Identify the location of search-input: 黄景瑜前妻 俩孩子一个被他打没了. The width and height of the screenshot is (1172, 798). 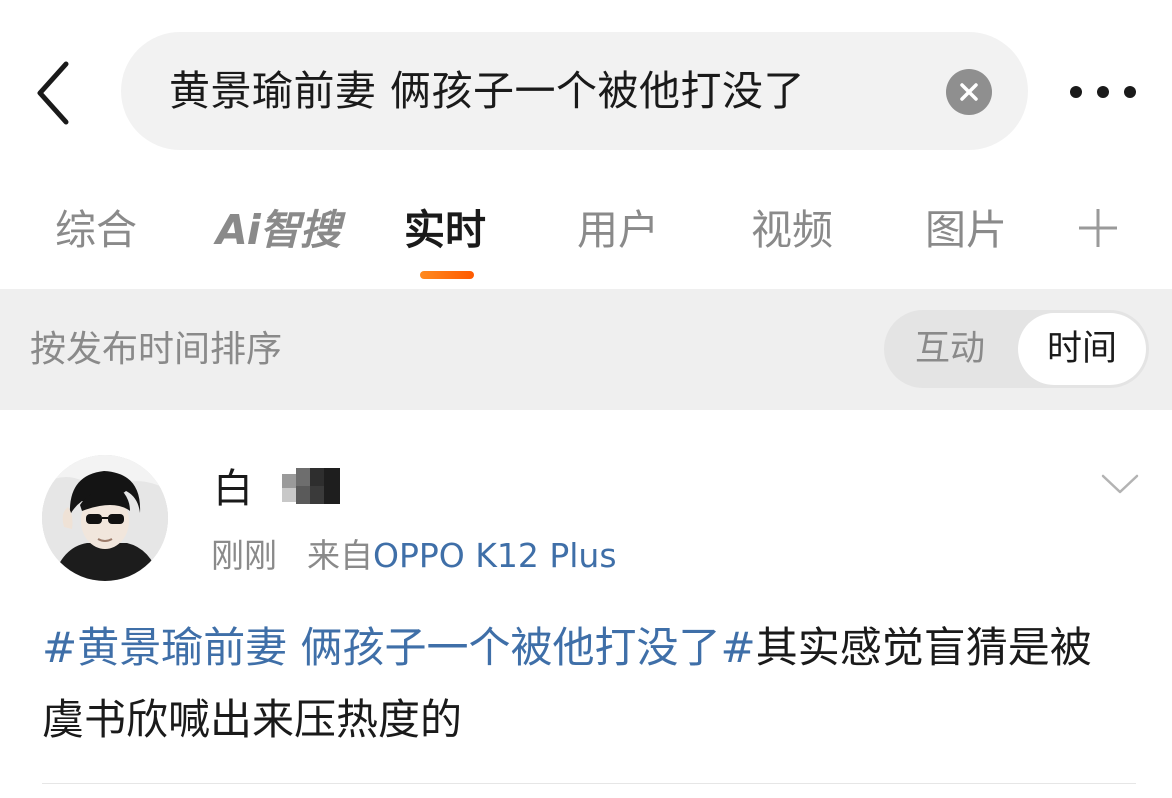
(574, 91).